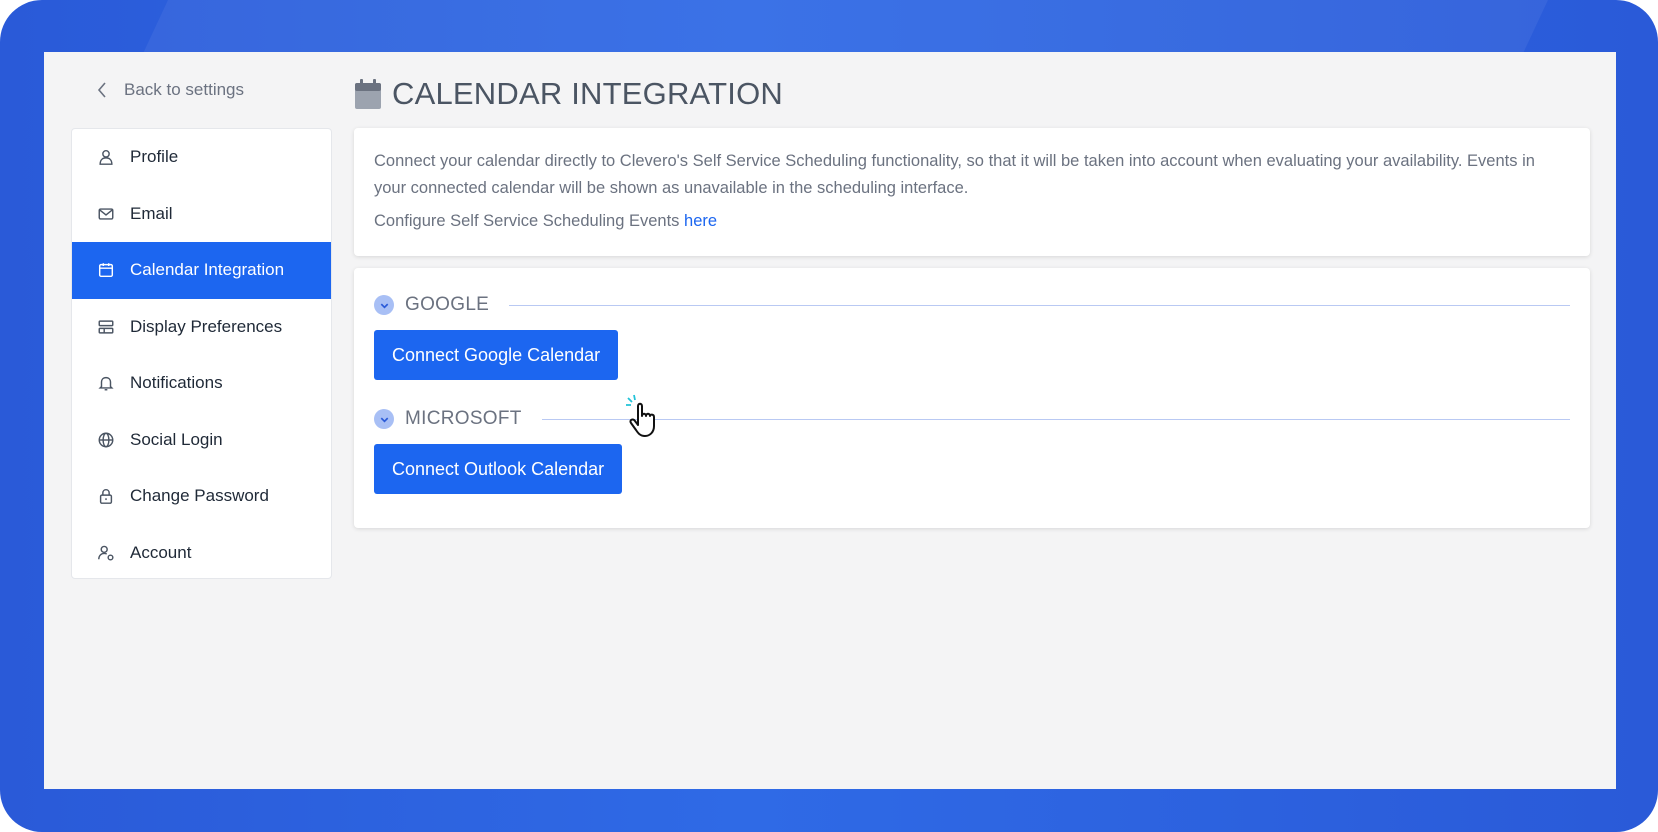 This screenshot has width=1658, height=832. I want to click on user-icon, so click(106, 157).